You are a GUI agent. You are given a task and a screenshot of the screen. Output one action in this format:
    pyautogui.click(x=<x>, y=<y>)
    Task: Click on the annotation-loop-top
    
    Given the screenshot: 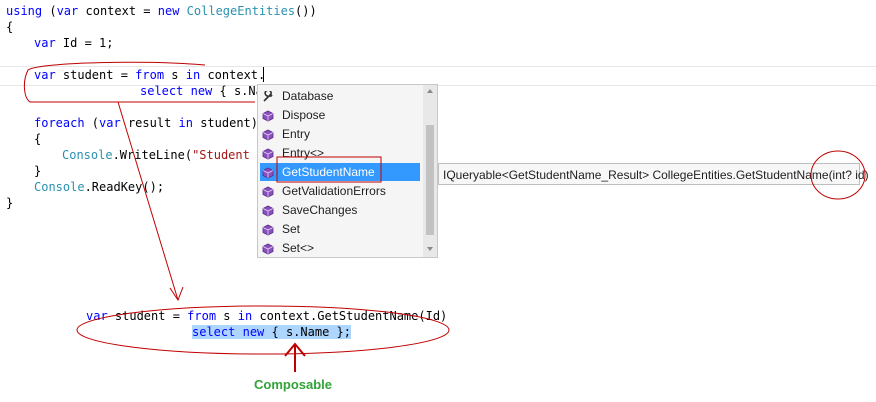 What is the action you would take?
    pyautogui.click(x=139, y=82)
    